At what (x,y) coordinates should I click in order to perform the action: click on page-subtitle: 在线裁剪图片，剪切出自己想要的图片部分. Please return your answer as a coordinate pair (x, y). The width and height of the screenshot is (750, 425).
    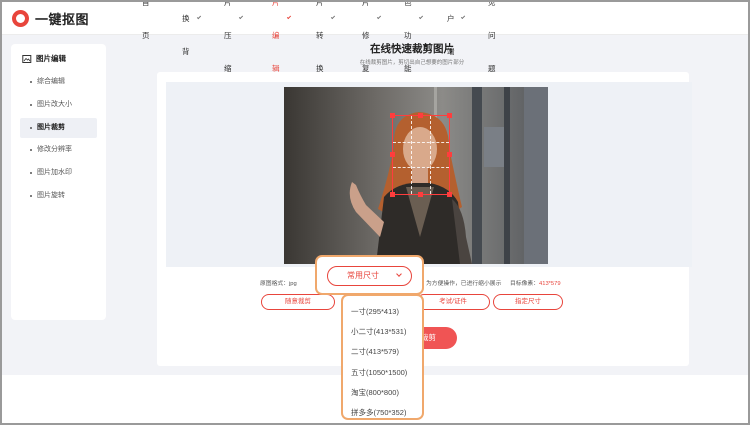
    Looking at the image, I should click on (412, 63).